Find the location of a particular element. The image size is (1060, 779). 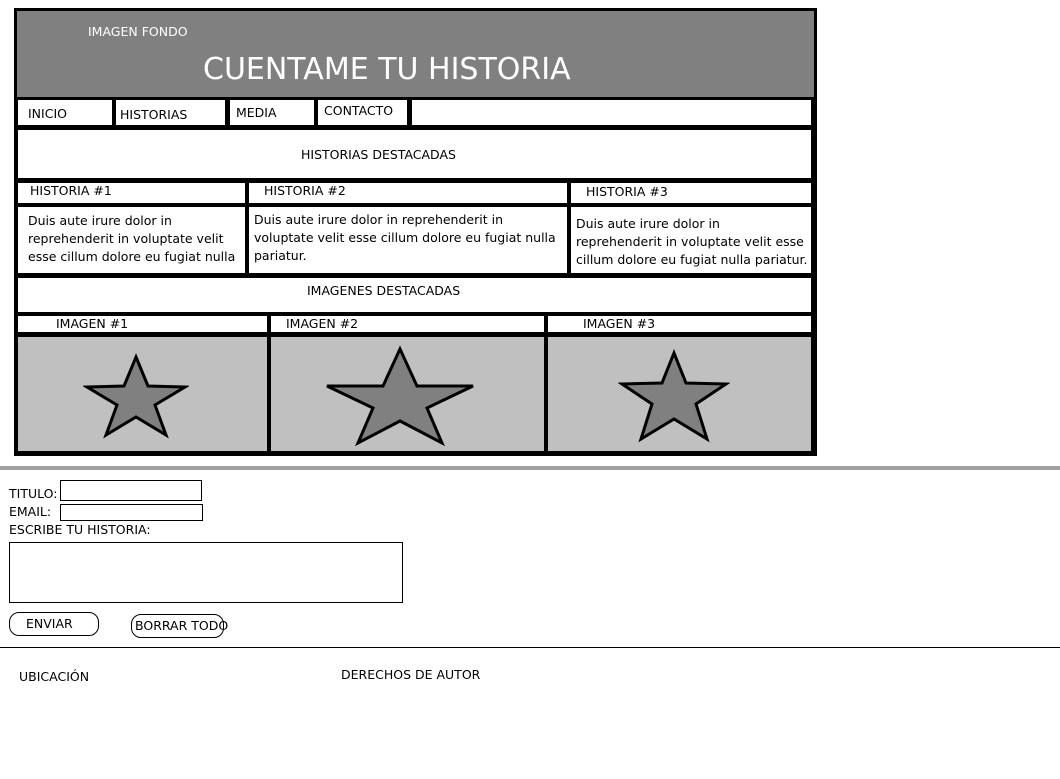

nav-item-media: MEDIA is located at coordinates (272, 112).